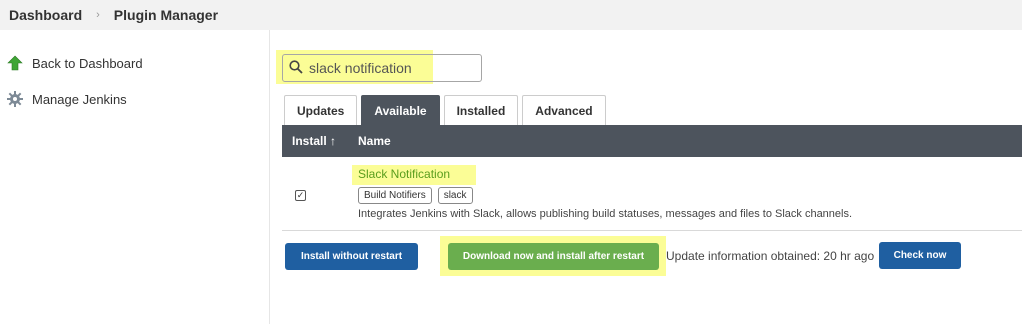  What do you see at coordinates (360, 68) in the screenshot?
I see `search-value: slack notification` at bounding box center [360, 68].